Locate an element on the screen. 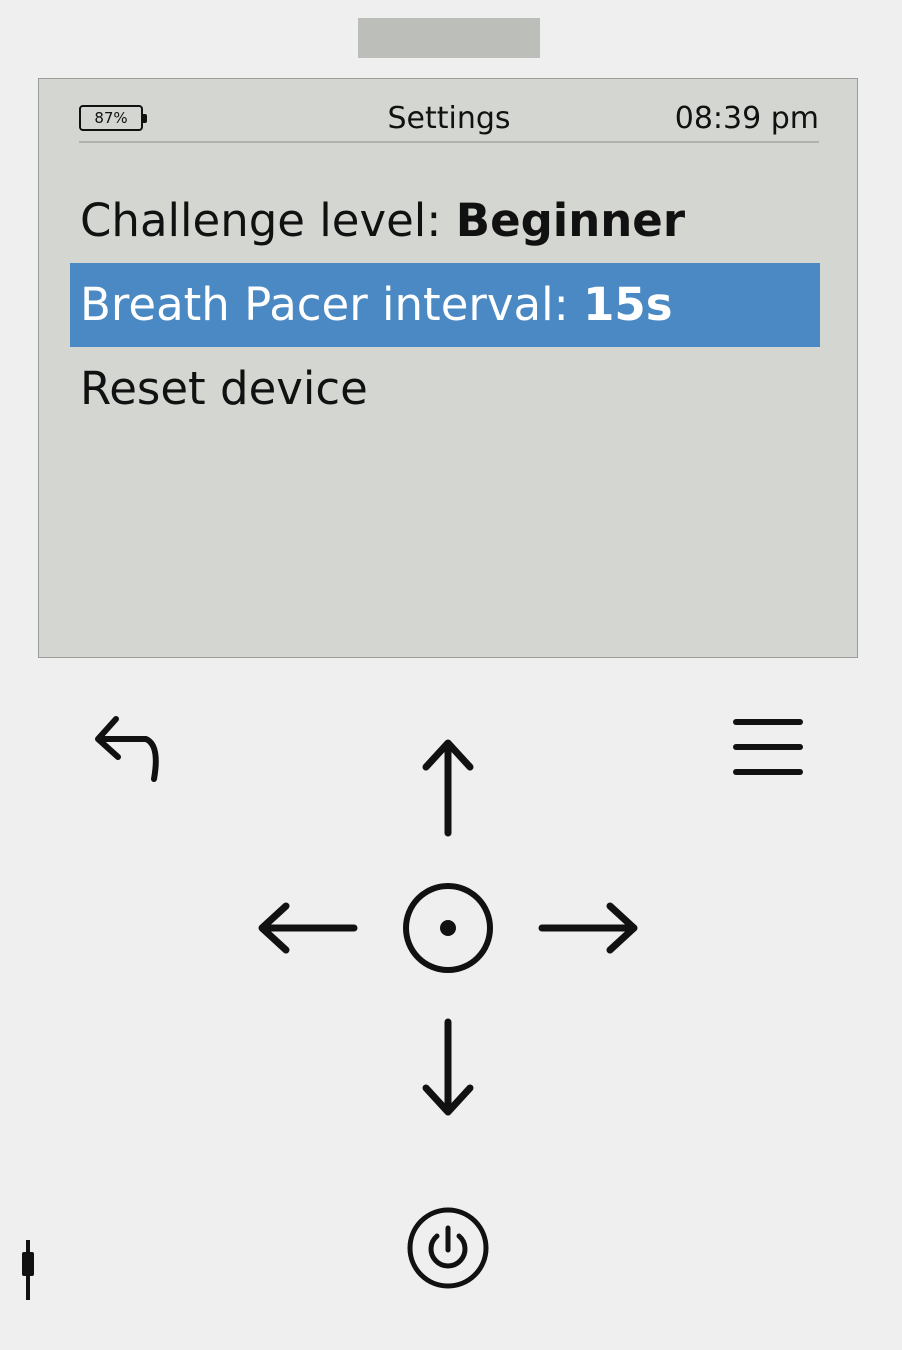 The height and width of the screenshot is (1350, 902). menu-item-challenge-level: Challenge level: Beginner is located at coordinates (445, 221).